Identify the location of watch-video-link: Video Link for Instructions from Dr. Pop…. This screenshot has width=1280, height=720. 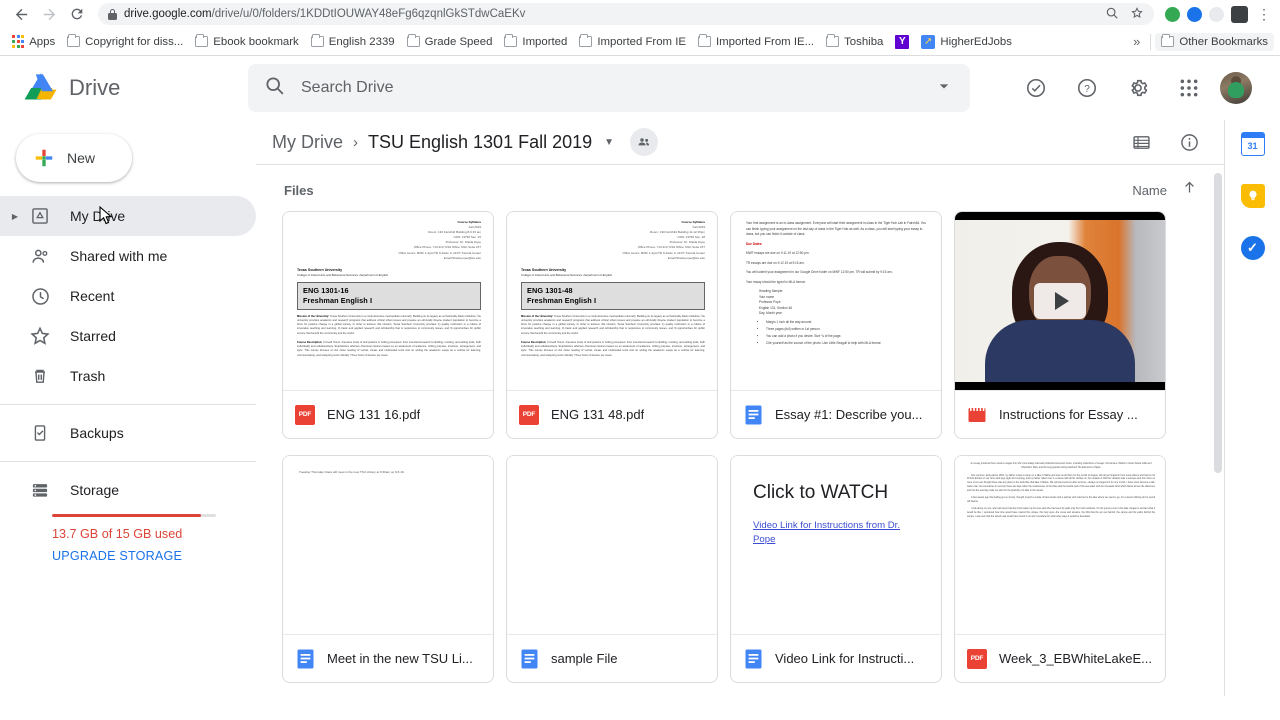
(838, 533).